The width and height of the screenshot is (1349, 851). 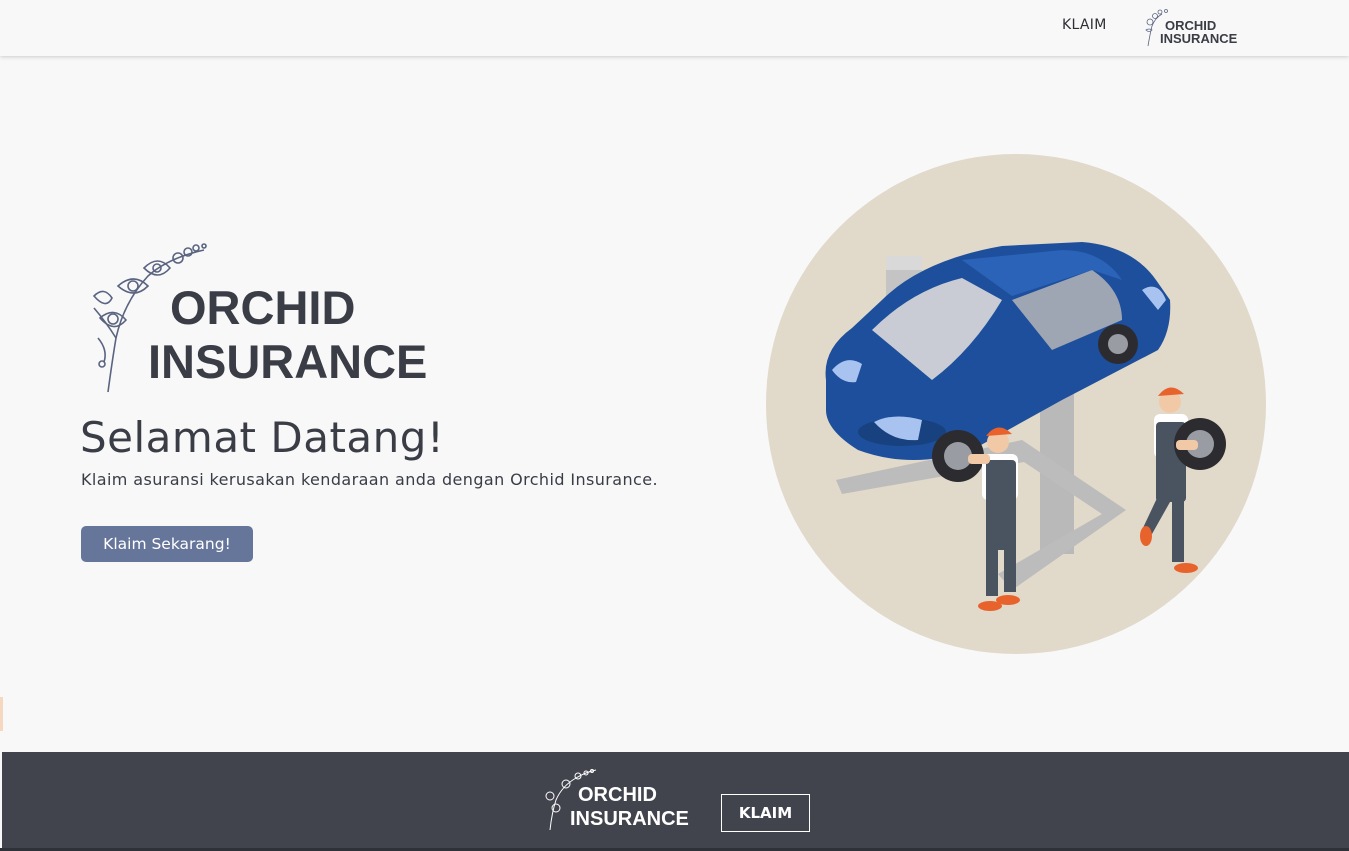 I want to click on logo-line2: INSURANCE, so click(x=1199, y=38).